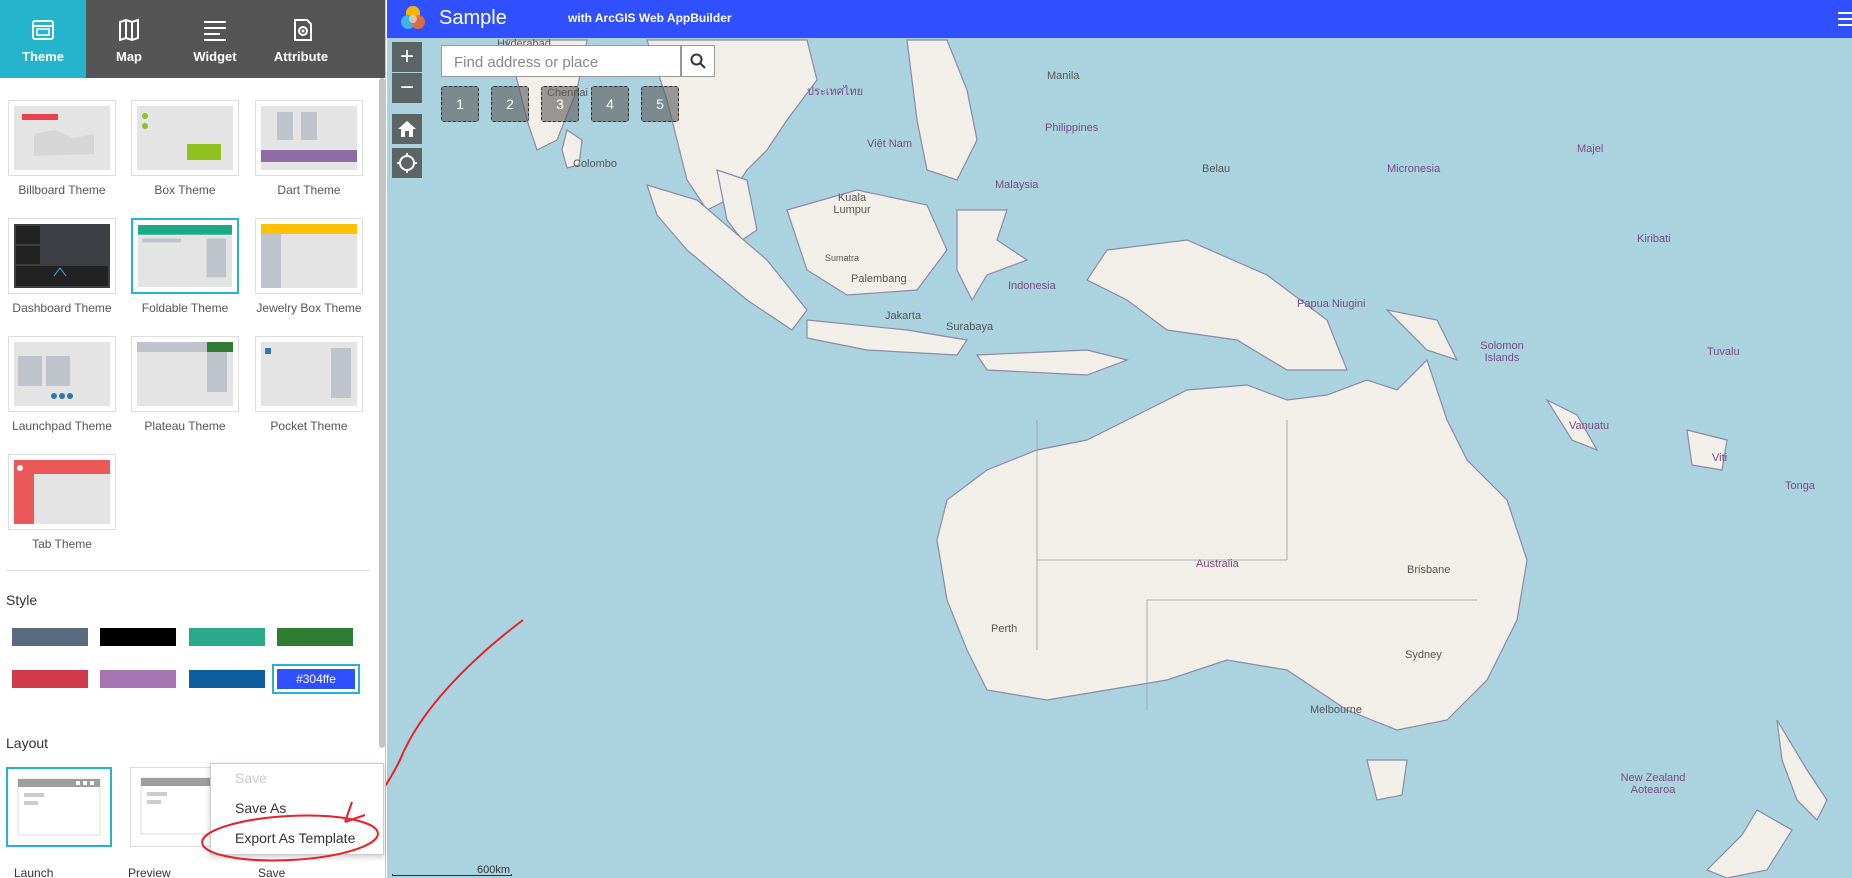 The height and width of the screenshot is (878, 1852). I want to click on tab-map: Map, so click(129, 39).